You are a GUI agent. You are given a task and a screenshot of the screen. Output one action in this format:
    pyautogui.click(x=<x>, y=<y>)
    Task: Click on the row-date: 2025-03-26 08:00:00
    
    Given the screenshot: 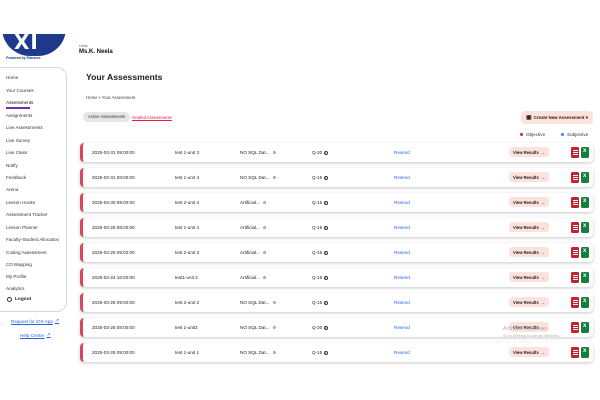 What is the action you would take?
    pyautogui.click(x=113, y=327)
    